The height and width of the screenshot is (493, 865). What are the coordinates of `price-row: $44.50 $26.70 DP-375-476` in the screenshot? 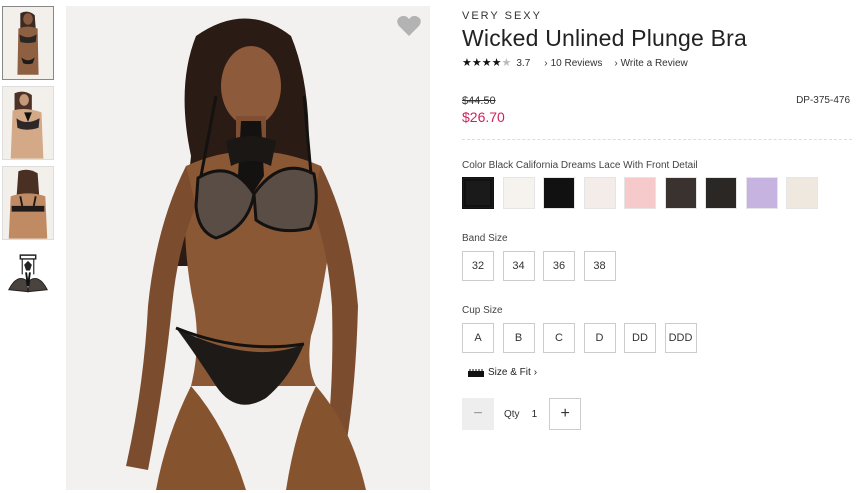 It's located at (657, 110).